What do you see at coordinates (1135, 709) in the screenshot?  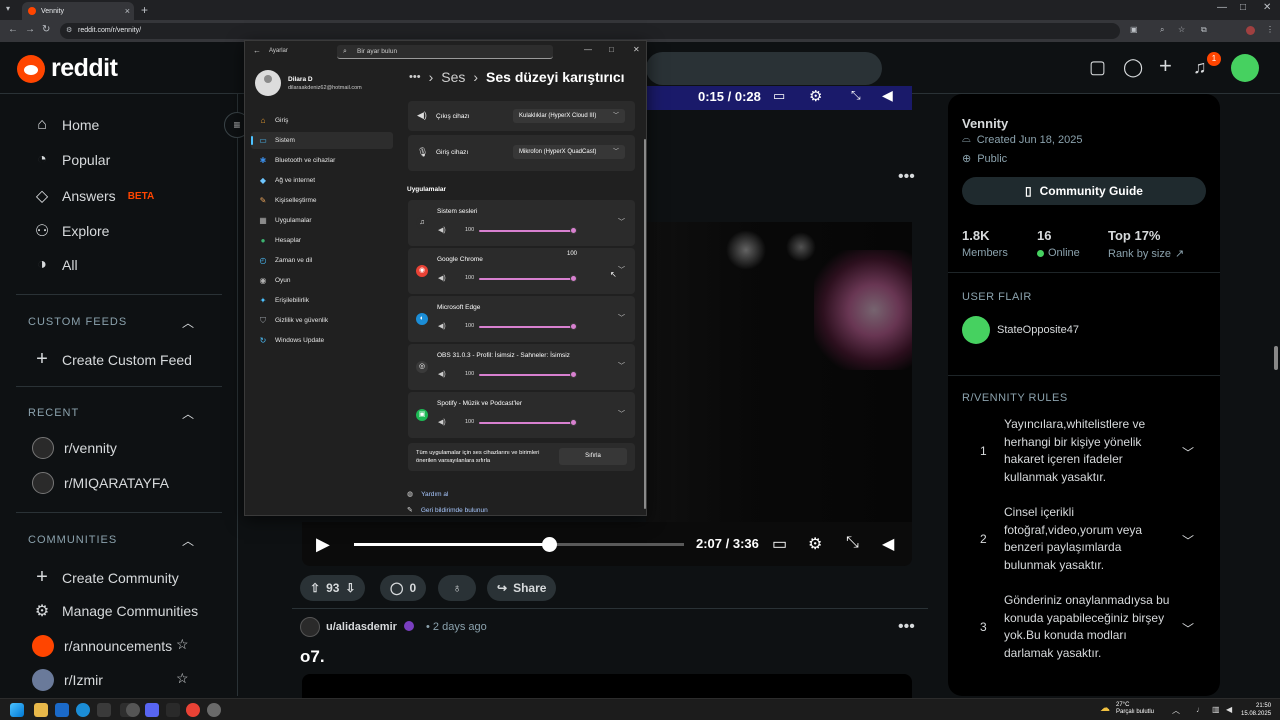 I see `taskbar-weather: 27°C Parçalı bulutlu` at bounding box center [1135, 709].